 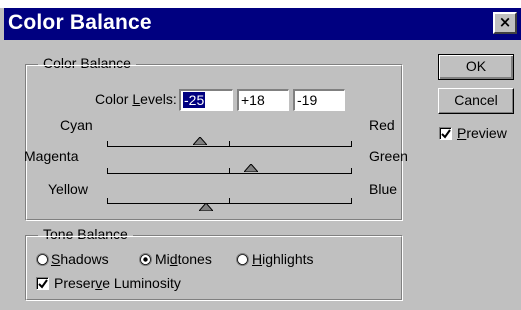 What do you see at coordinates (229, 203) in the screenshot?
I see `yellow-blue-slider-track` at bounding box center [229, 203].